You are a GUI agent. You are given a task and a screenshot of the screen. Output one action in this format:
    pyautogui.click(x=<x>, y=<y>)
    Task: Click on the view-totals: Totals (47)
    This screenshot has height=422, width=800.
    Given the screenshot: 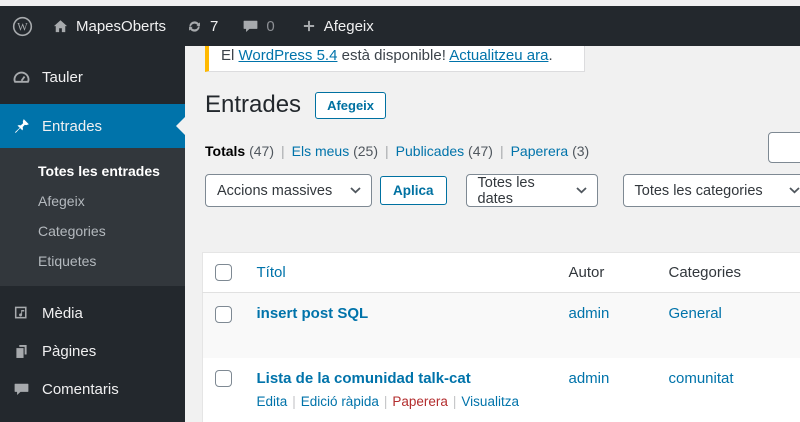 What is the action you would take?
    pyautogui.click(x=239, y=151)
    